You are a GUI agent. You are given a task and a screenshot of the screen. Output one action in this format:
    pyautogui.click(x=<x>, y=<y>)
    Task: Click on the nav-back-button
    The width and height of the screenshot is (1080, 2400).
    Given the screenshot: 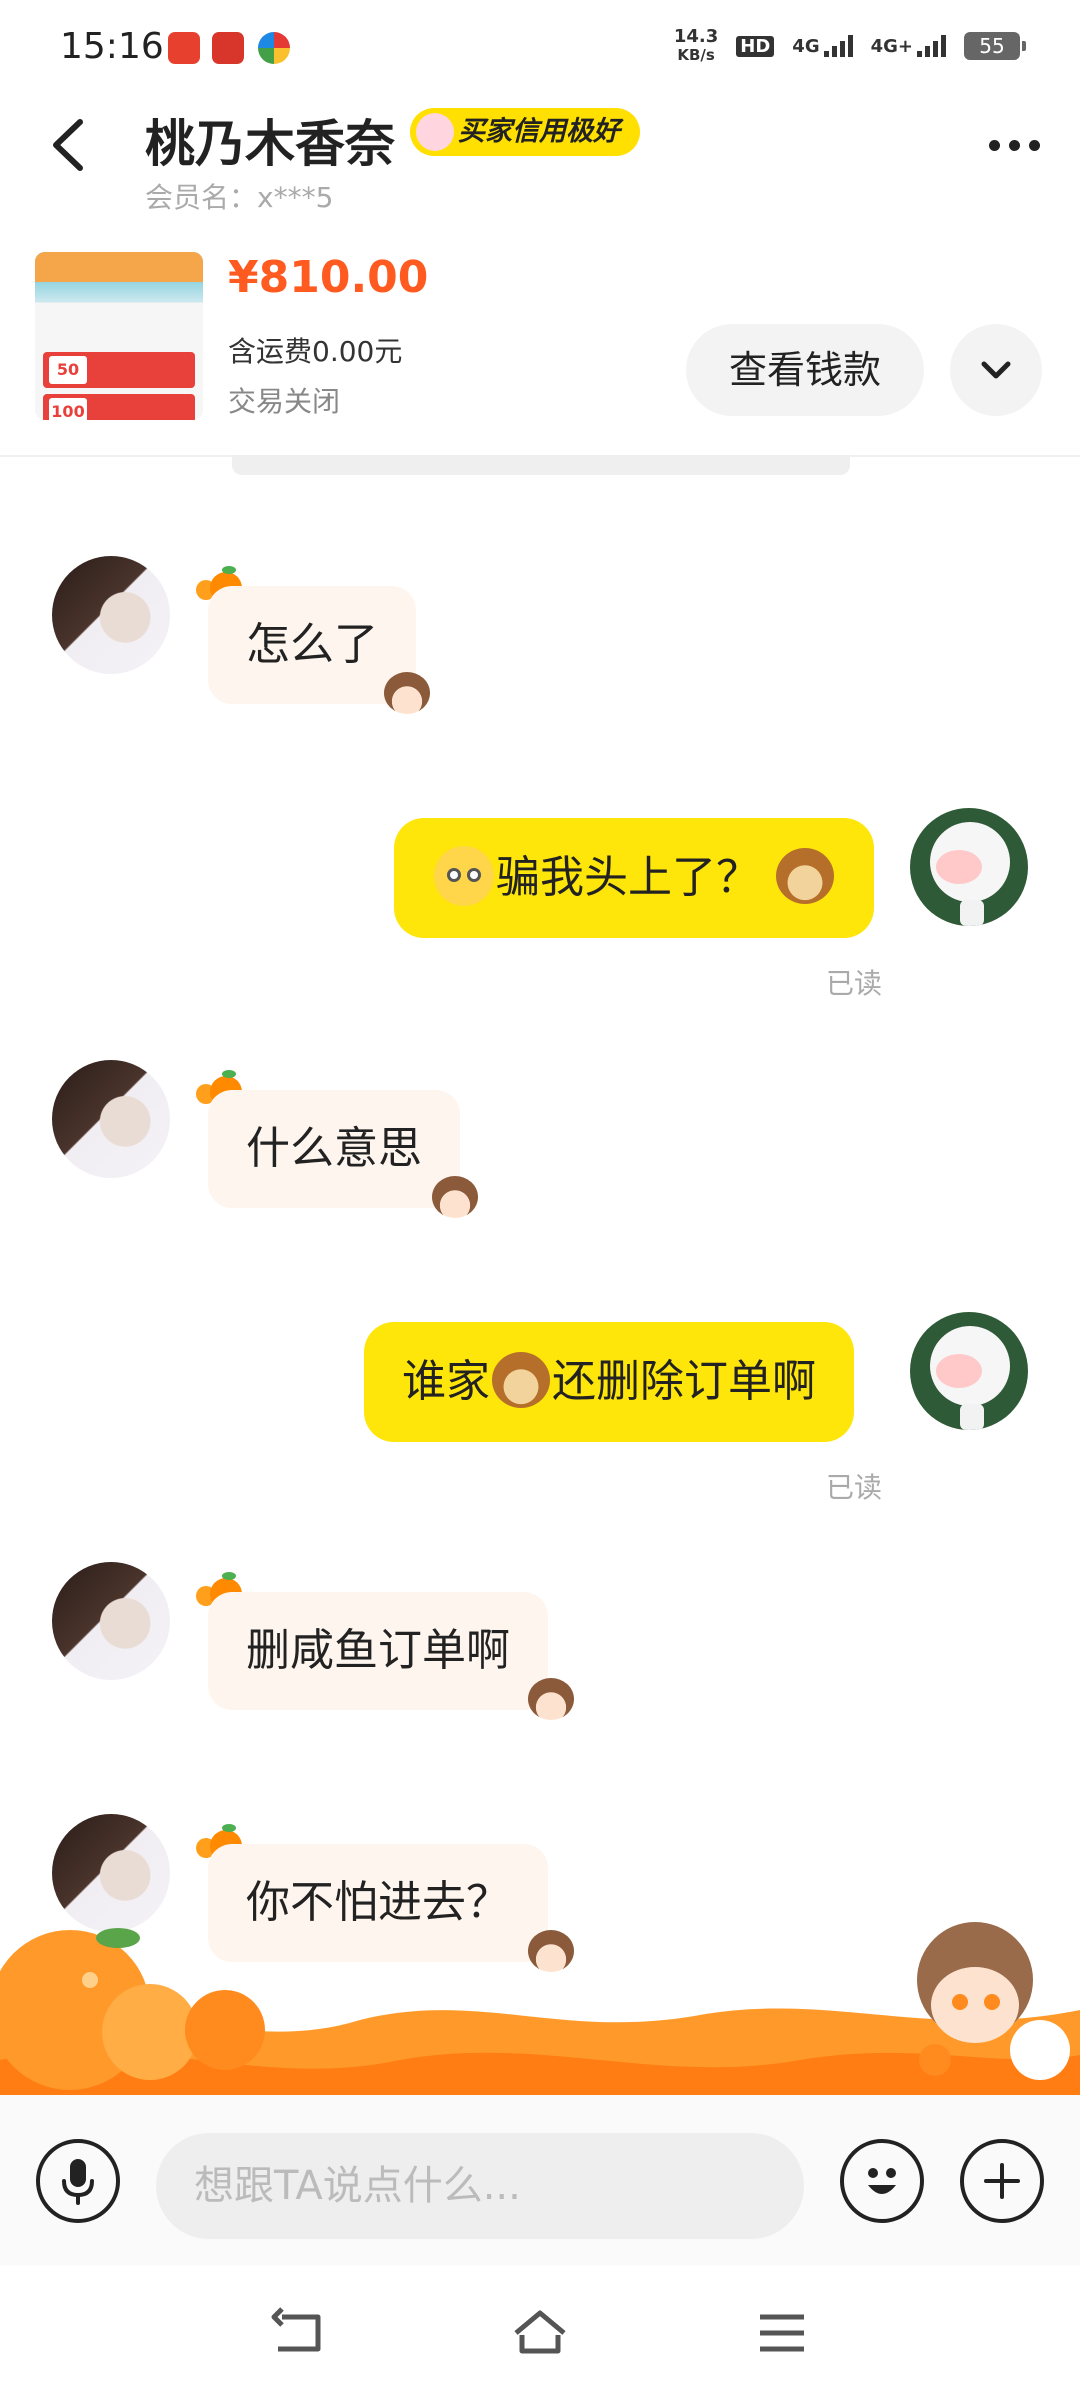 What is the action you would take?
    pyautogui.click(x=298, y=2333)
    